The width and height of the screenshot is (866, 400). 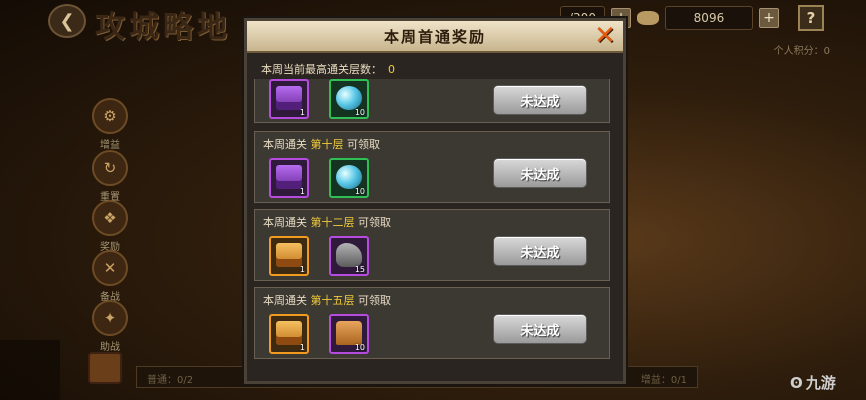 I want to click on add-gold-button: +, so click(x=768, y=18).